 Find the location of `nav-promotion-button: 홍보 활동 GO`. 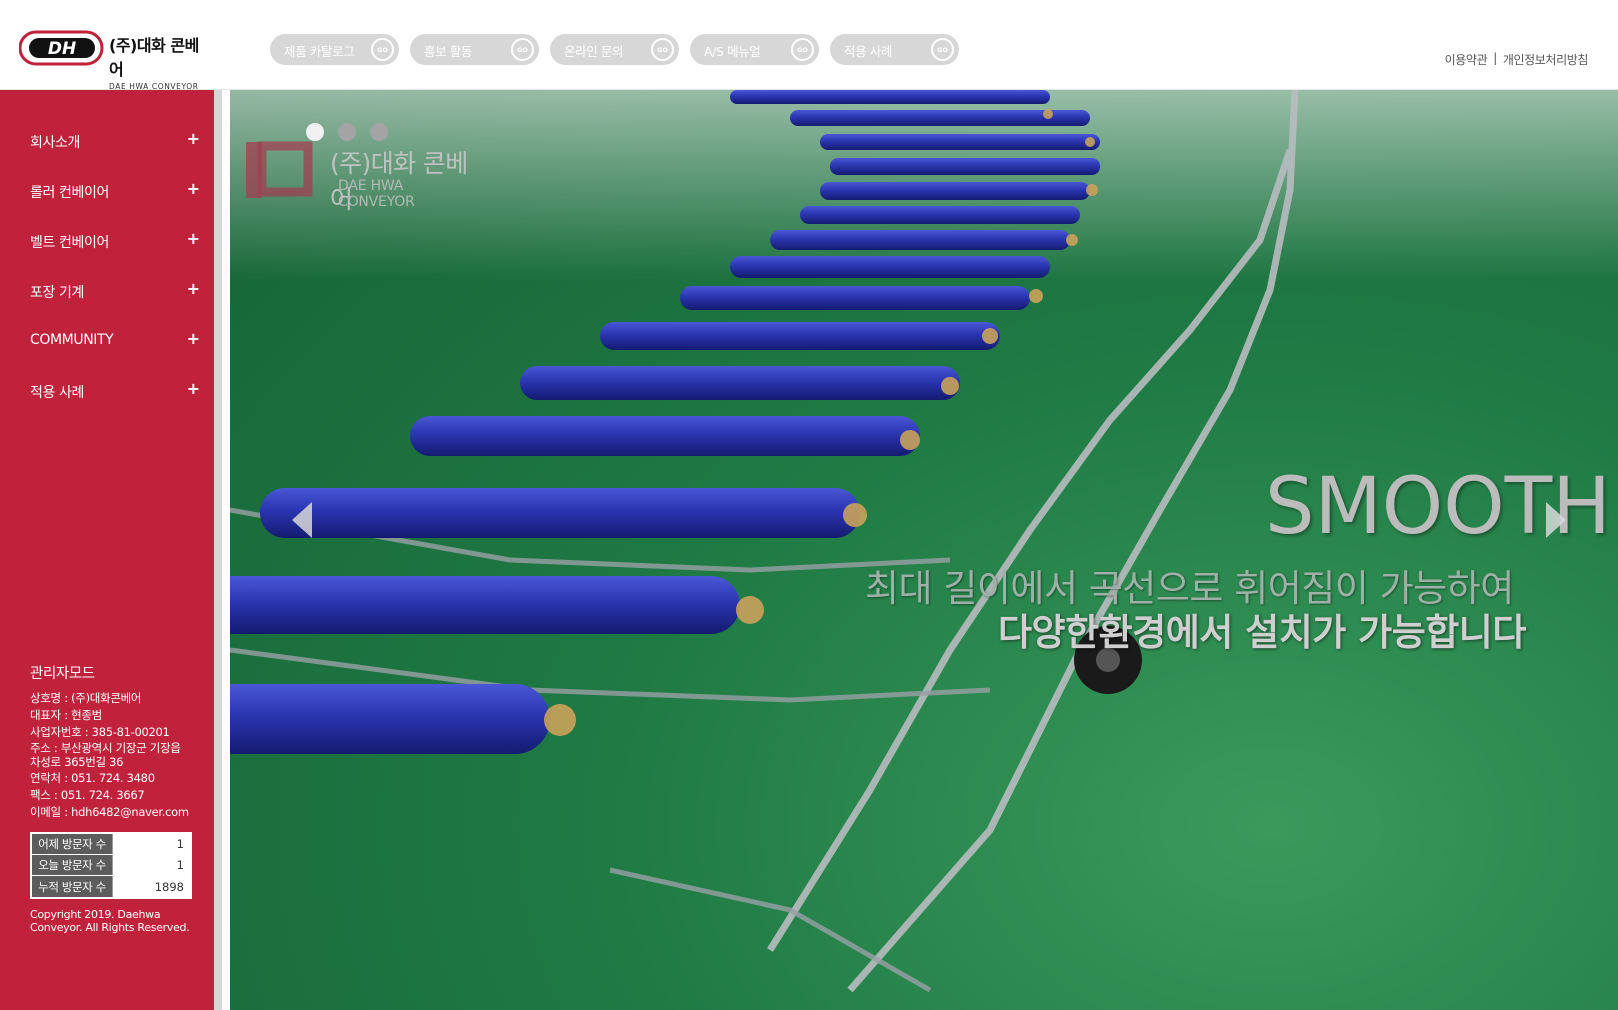

nav-promotion-button: 홍보 활동 GO is located at coordinates (474, 49).